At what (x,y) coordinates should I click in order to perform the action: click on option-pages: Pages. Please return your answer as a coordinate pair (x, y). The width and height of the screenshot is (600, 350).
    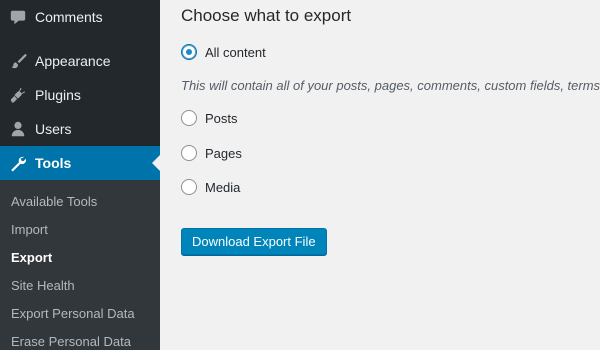
    Looking at the image, I should click on (211, 153).